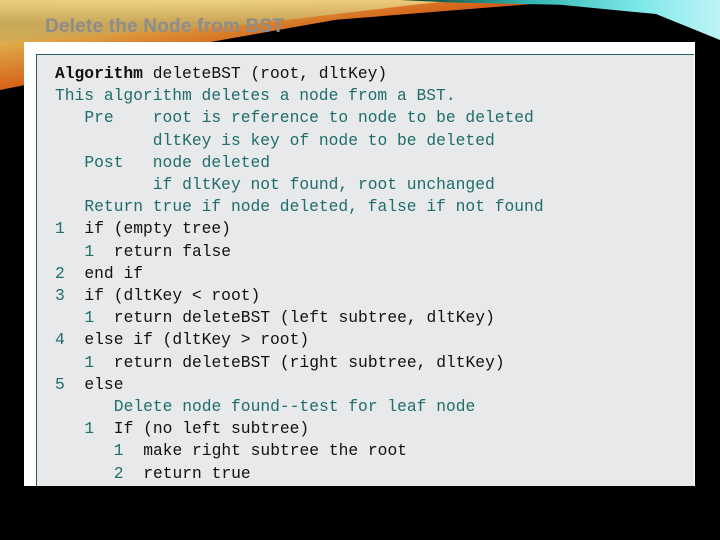  What do you see at coordinates (165, 26) in the screenshot?
I see `slide-title: Delete the Node from BST` at bounding box center [165, 26].